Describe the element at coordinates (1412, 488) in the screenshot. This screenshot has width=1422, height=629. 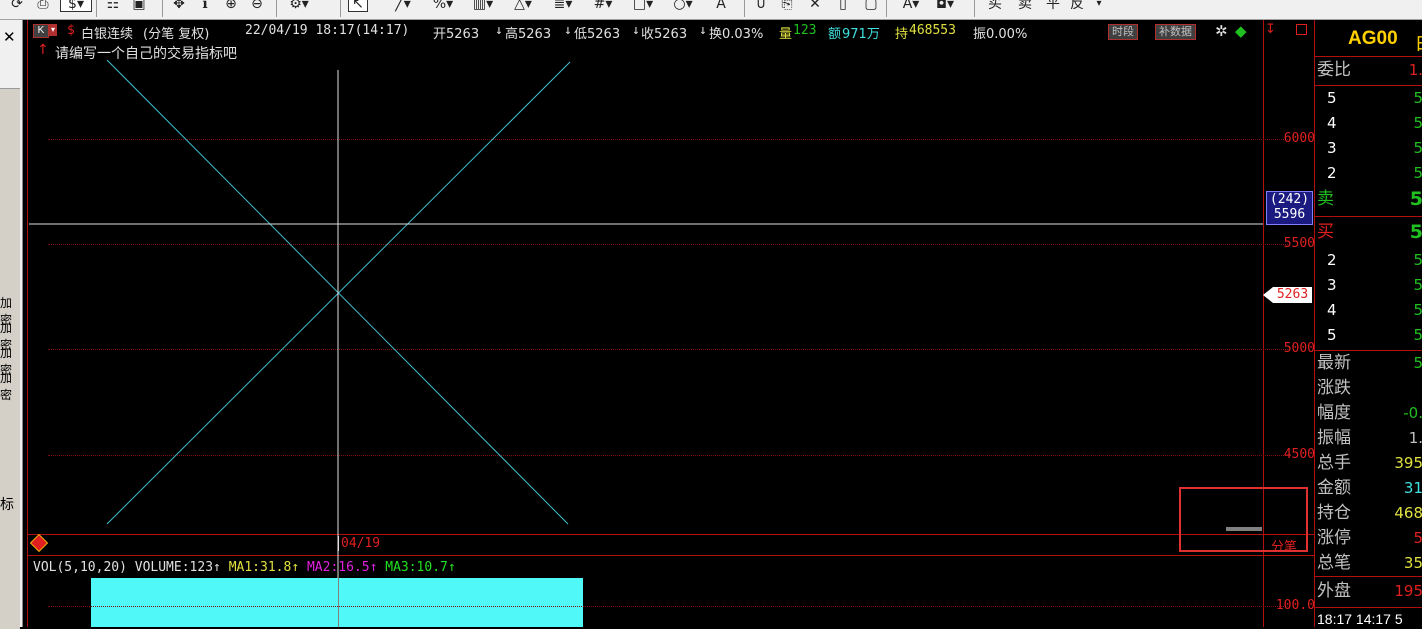
I see `stat-value: 31` at that location.